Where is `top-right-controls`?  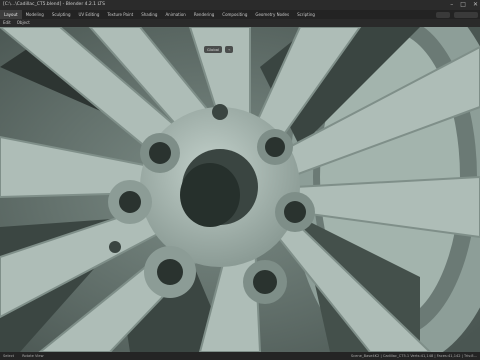 top-right-controls is located at coordinates (457, 14).